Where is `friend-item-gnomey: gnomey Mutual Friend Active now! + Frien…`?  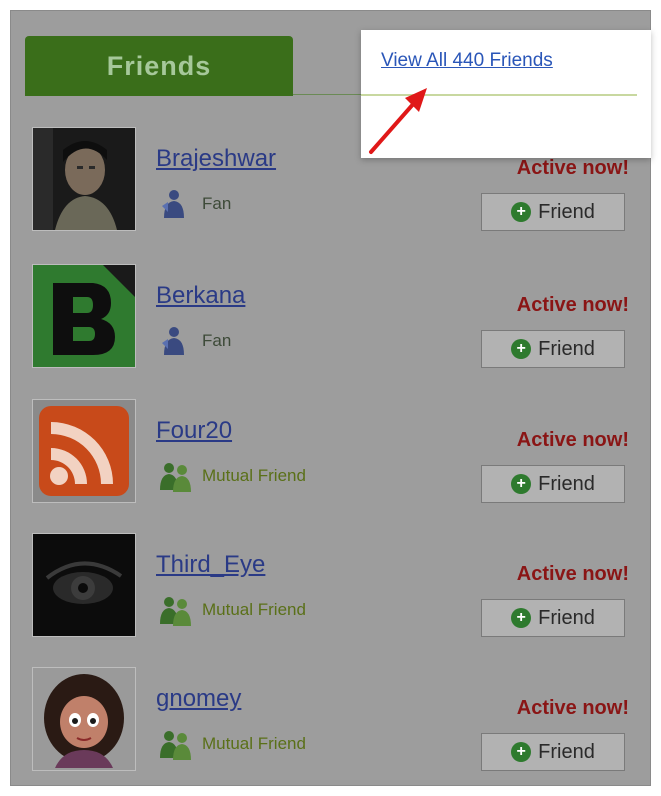
friend-item-gnomey: gnomey Mutual Friend Active now! + Frien… is located at coordinates (337, 721).